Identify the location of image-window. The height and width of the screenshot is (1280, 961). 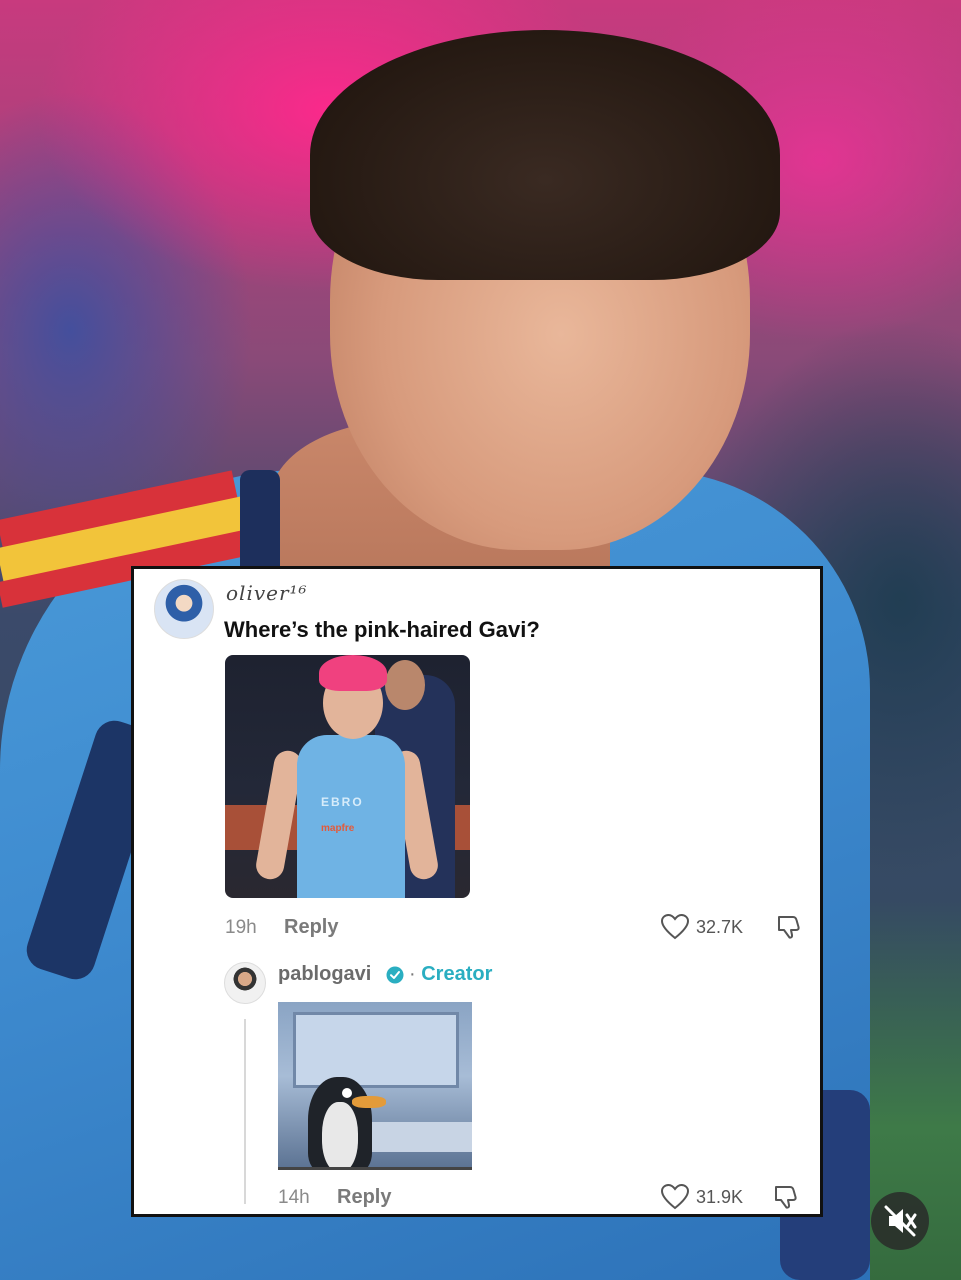
(376, 1050).